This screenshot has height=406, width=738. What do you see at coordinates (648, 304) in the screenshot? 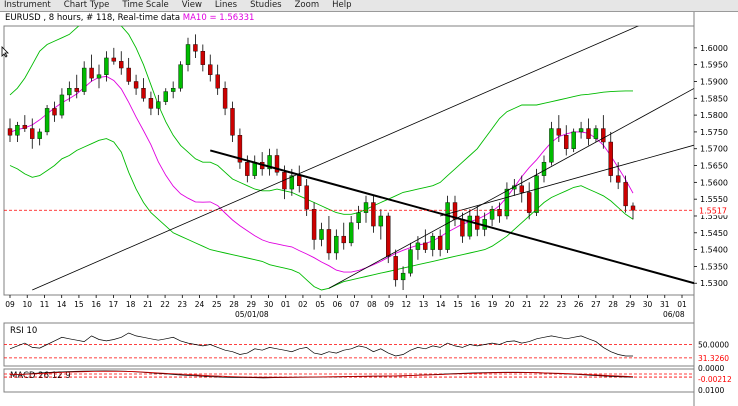
I see `x-tick-label: 30` at bounding box center [648, 304].